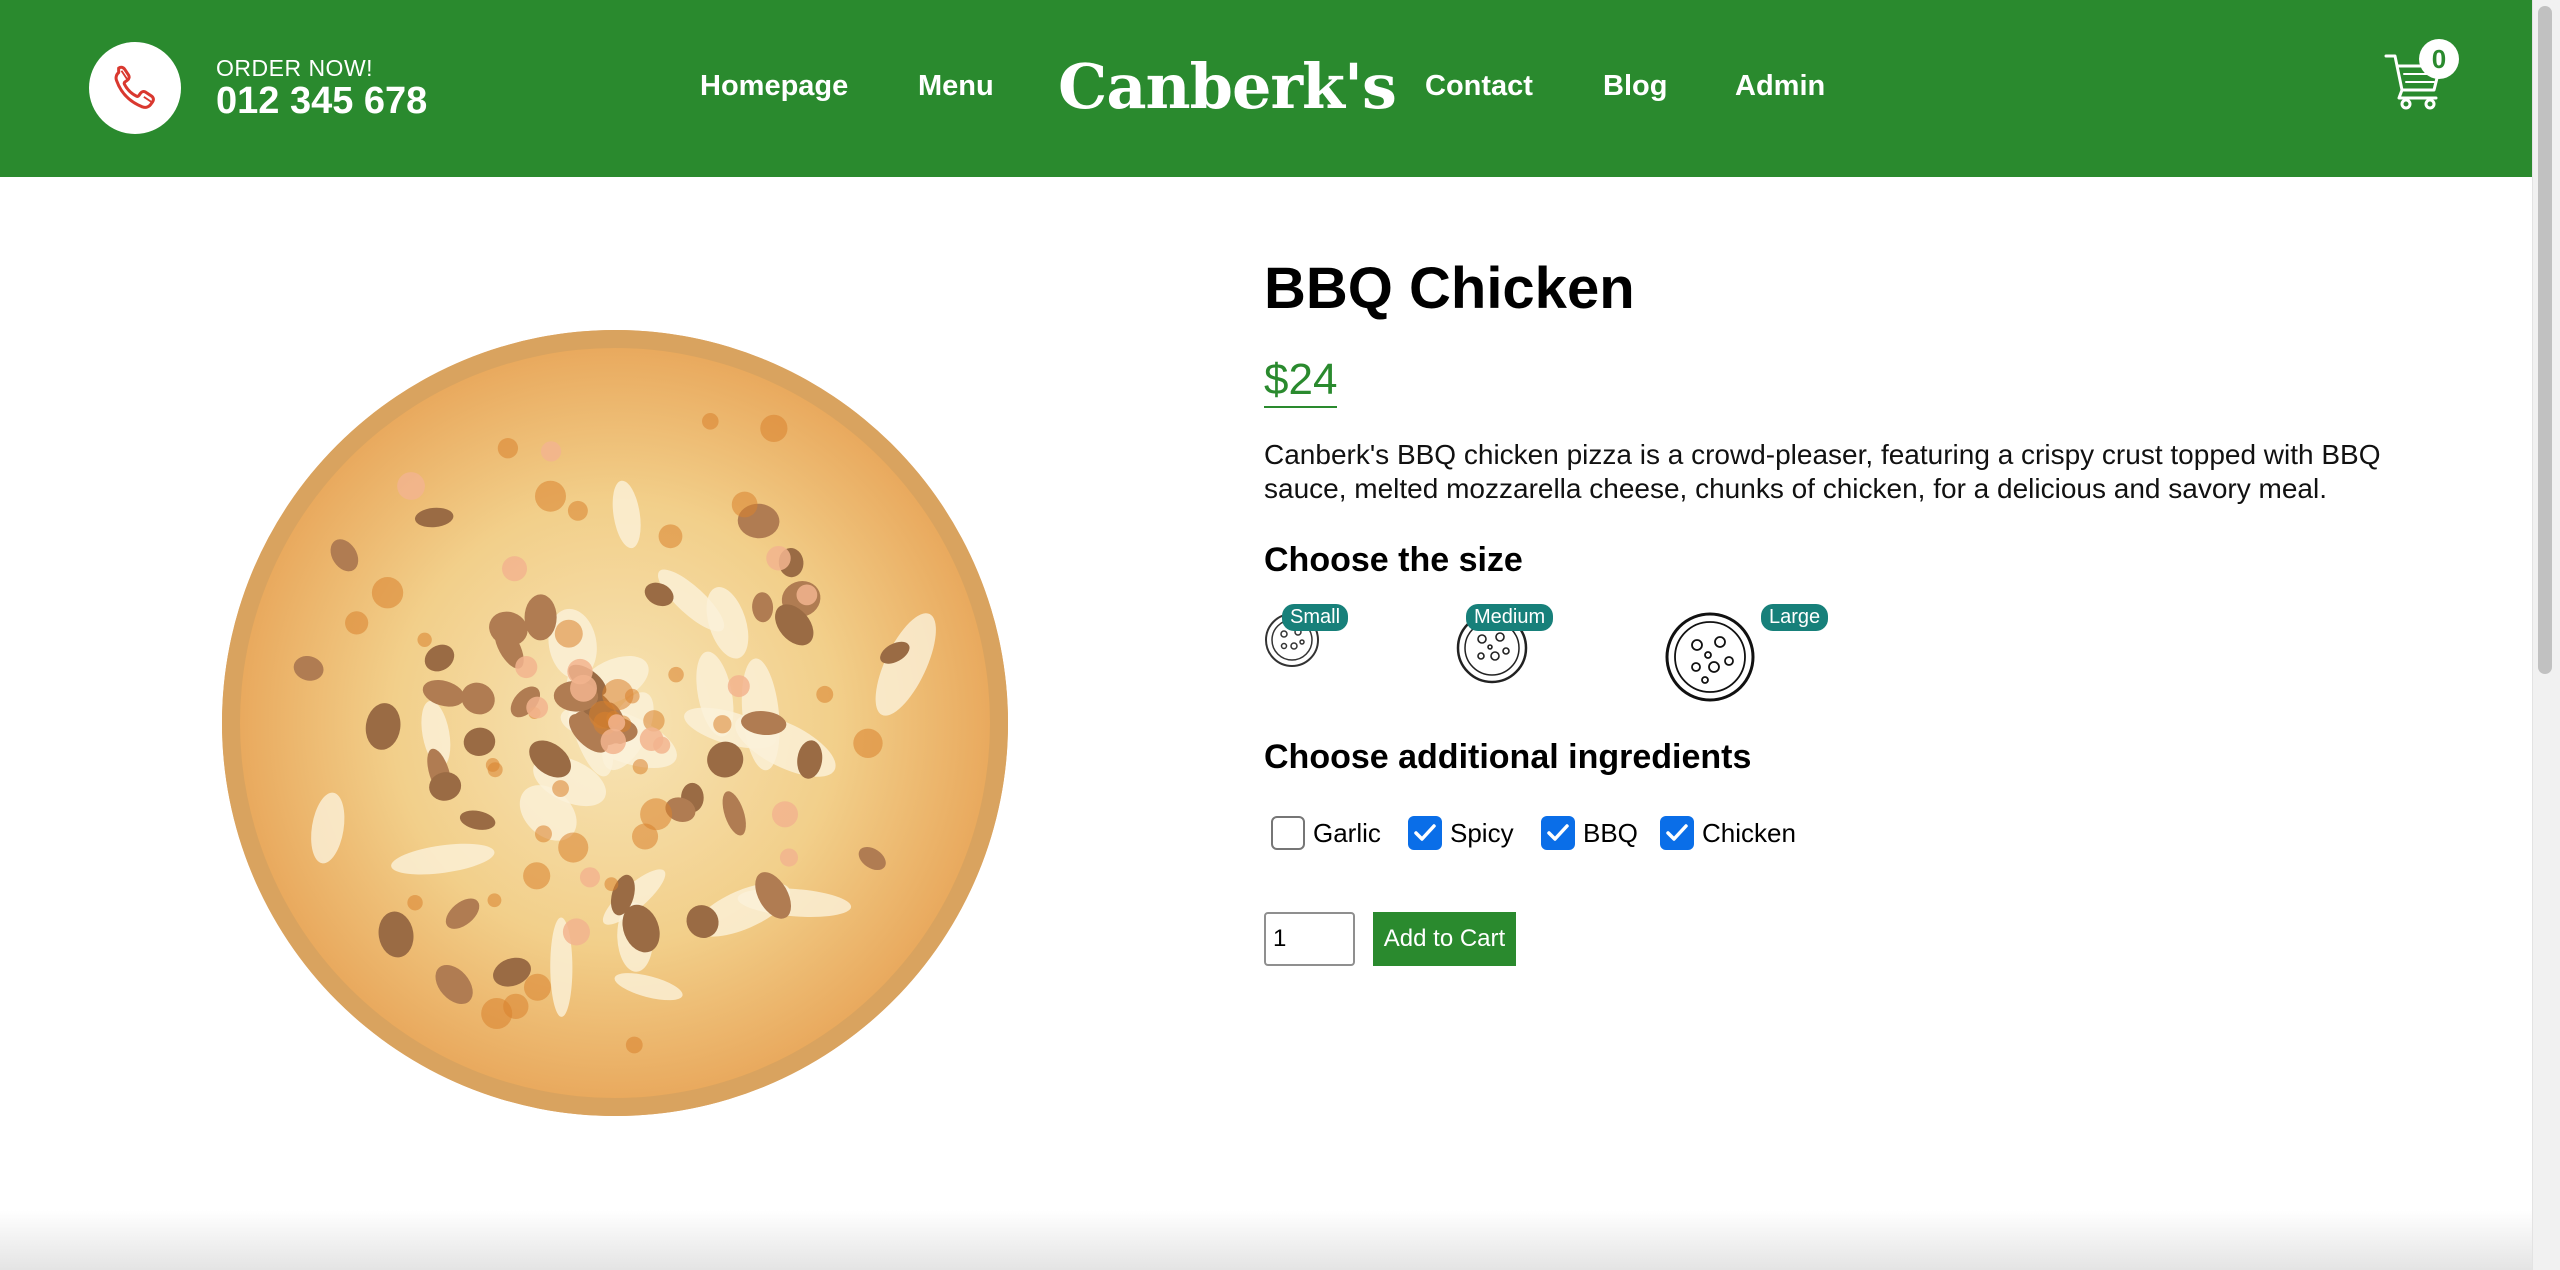 The height and width of the screenshot is (1270, 2560). Describe the element at coordinates (614, 733) in the screenshot. I see `pizza-toppings` at that location.